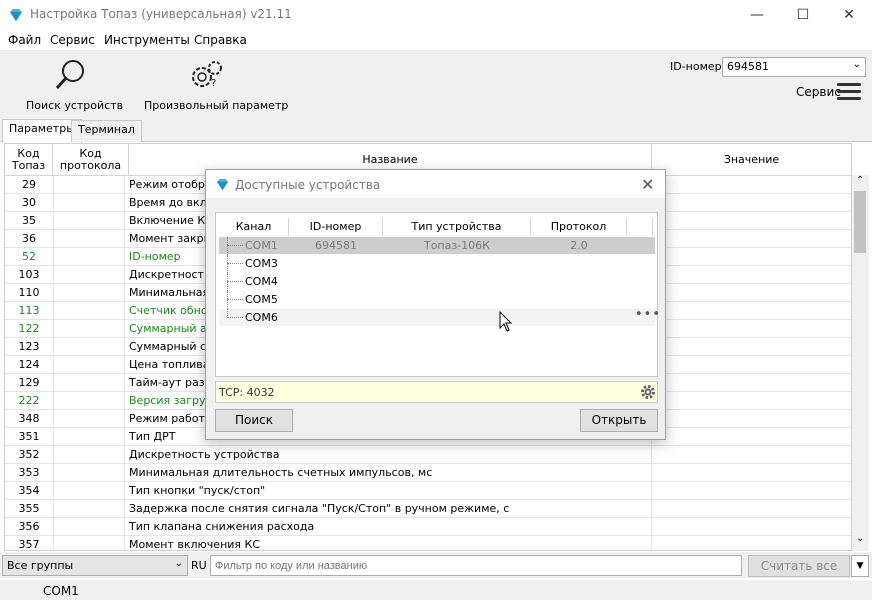 The width and height of the screenshot is (872, 600). Describe the element at coordinates (95, 565) in the screenshot. I see `group-select: Все группы ⌄` at that location.